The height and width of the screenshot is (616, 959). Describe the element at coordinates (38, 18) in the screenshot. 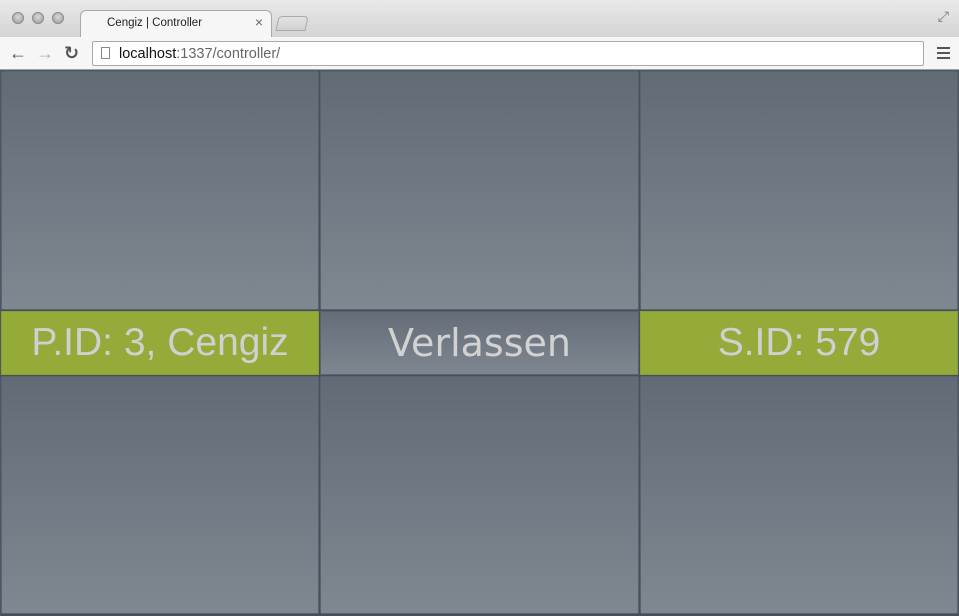

I see `minimize-window-button` at that location.